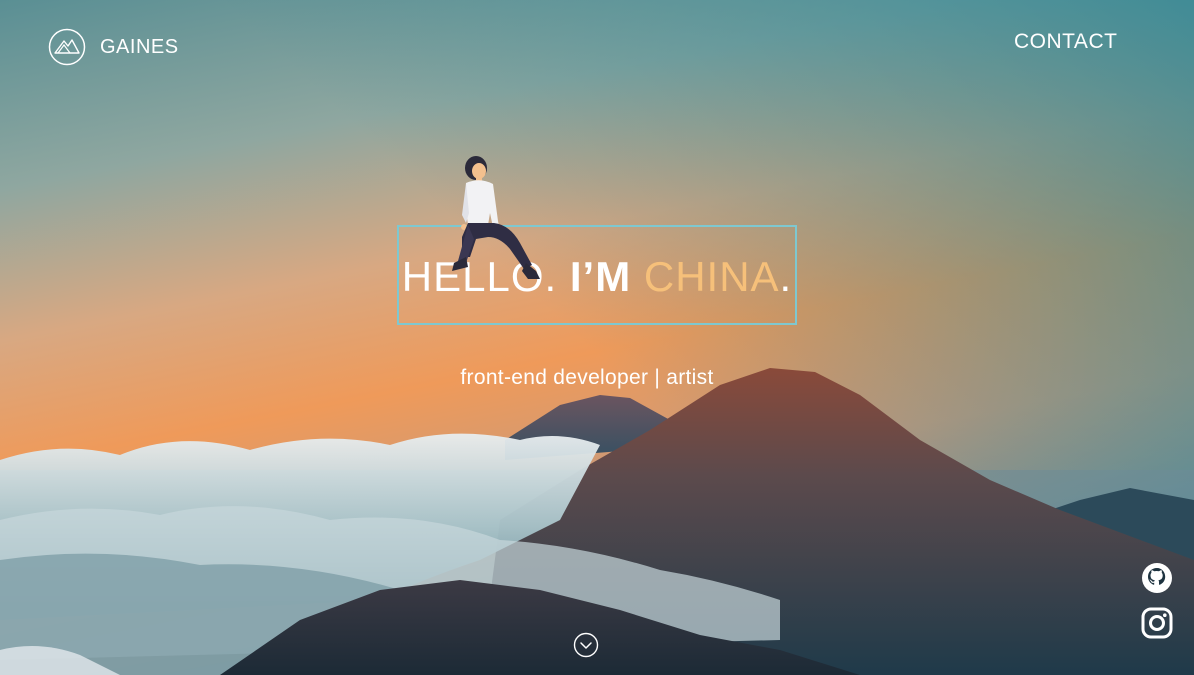 This screenshot has width=1194, height=675. I want to click on hero-im: I’M, so click(600, 276).